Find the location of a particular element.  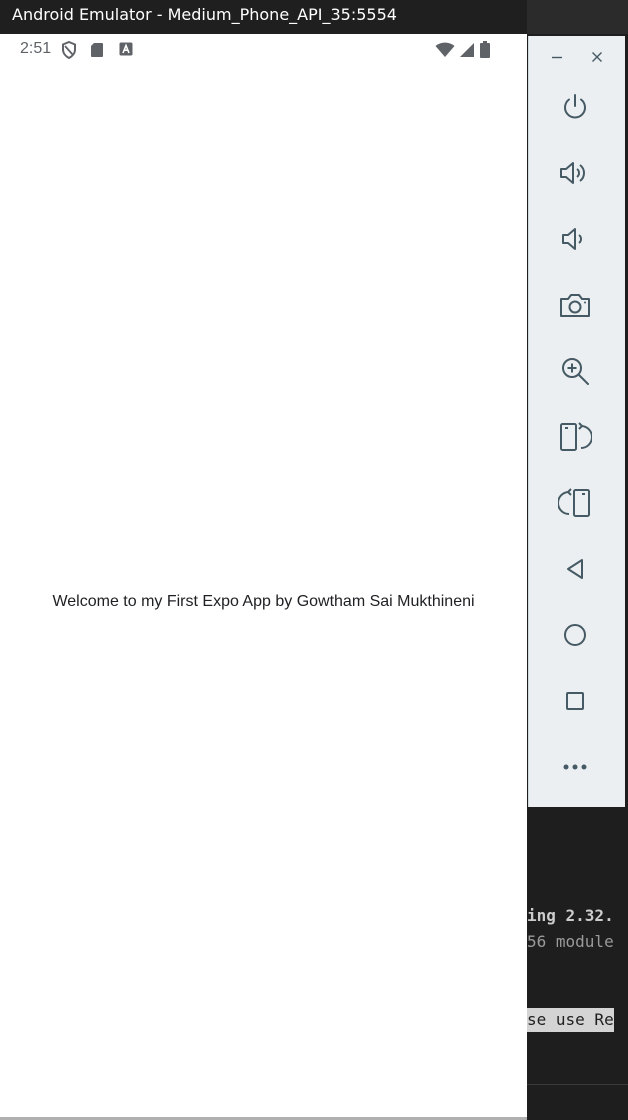

rotate-right-icon is located at coordinates (575, 437).